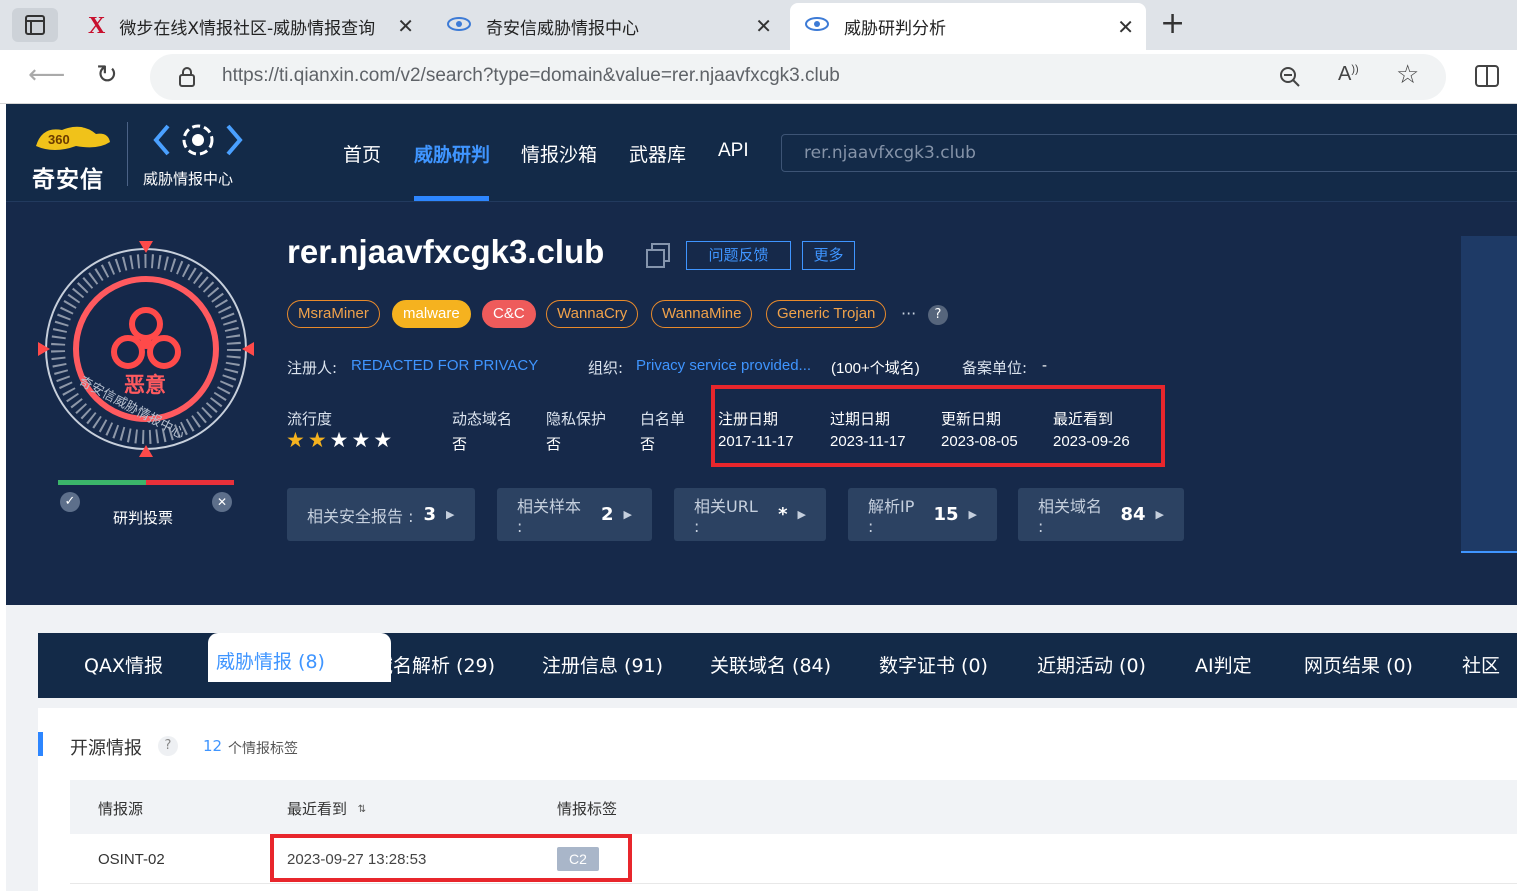 This screenshot has width=1517, height=891. Describe the element at coordinates (733, 151) in the screenshot. I see `nav-api: API` at that location.